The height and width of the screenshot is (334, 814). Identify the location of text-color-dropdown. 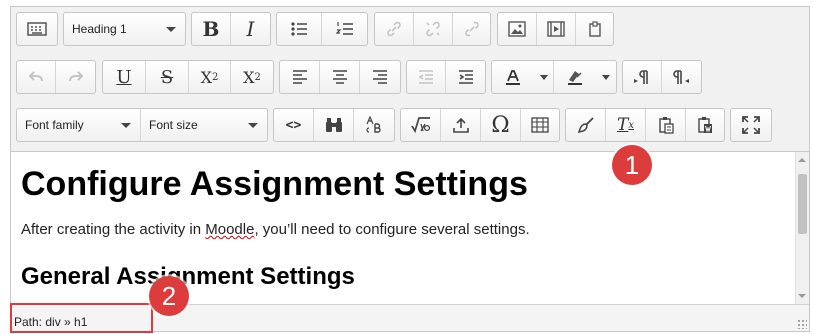
(544, 77).